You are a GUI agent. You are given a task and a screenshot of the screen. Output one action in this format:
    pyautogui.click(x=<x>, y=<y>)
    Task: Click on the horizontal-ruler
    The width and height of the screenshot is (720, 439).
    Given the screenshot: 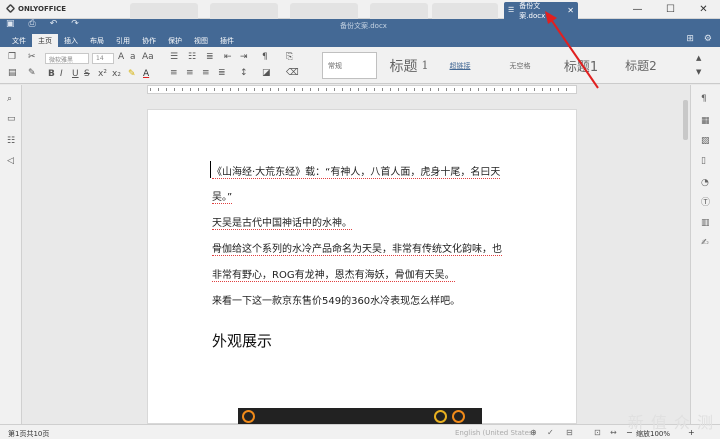 What is the action you would take?
    pyautogui.click(x=362, y=89)
    